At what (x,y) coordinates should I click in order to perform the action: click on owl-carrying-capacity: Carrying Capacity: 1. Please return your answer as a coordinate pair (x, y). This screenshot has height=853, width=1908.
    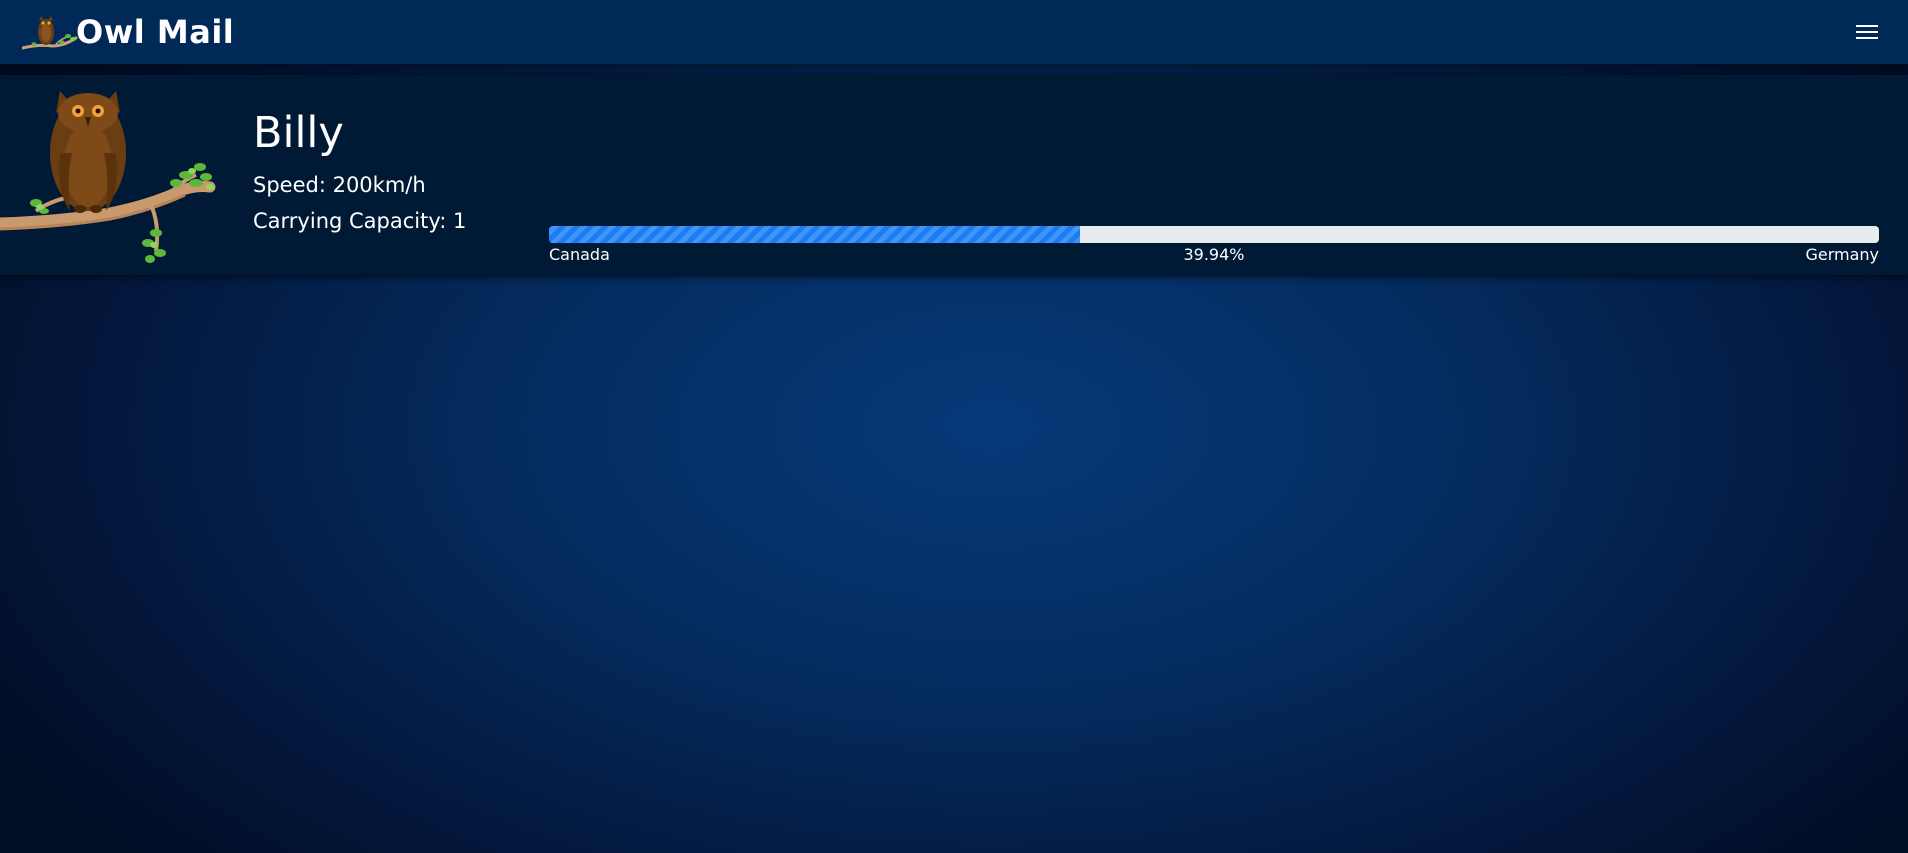
    Looking at the image, I should click on (360, 221).